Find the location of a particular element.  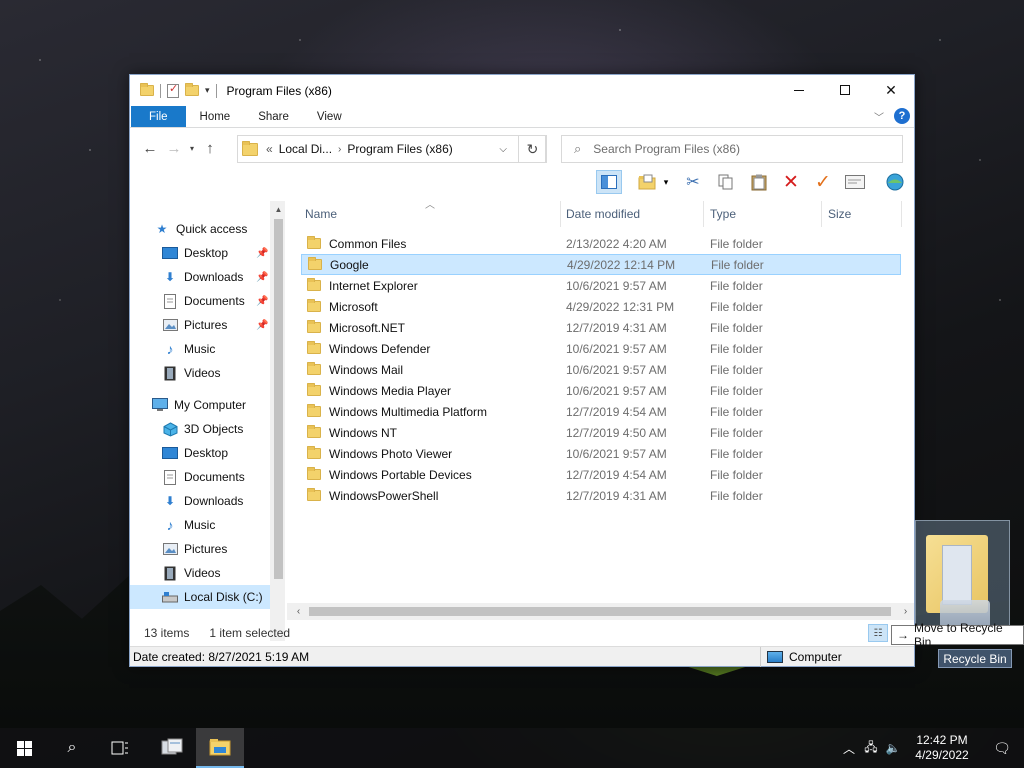

forward-arrow-icon: → is located at coordinates (174, 148).